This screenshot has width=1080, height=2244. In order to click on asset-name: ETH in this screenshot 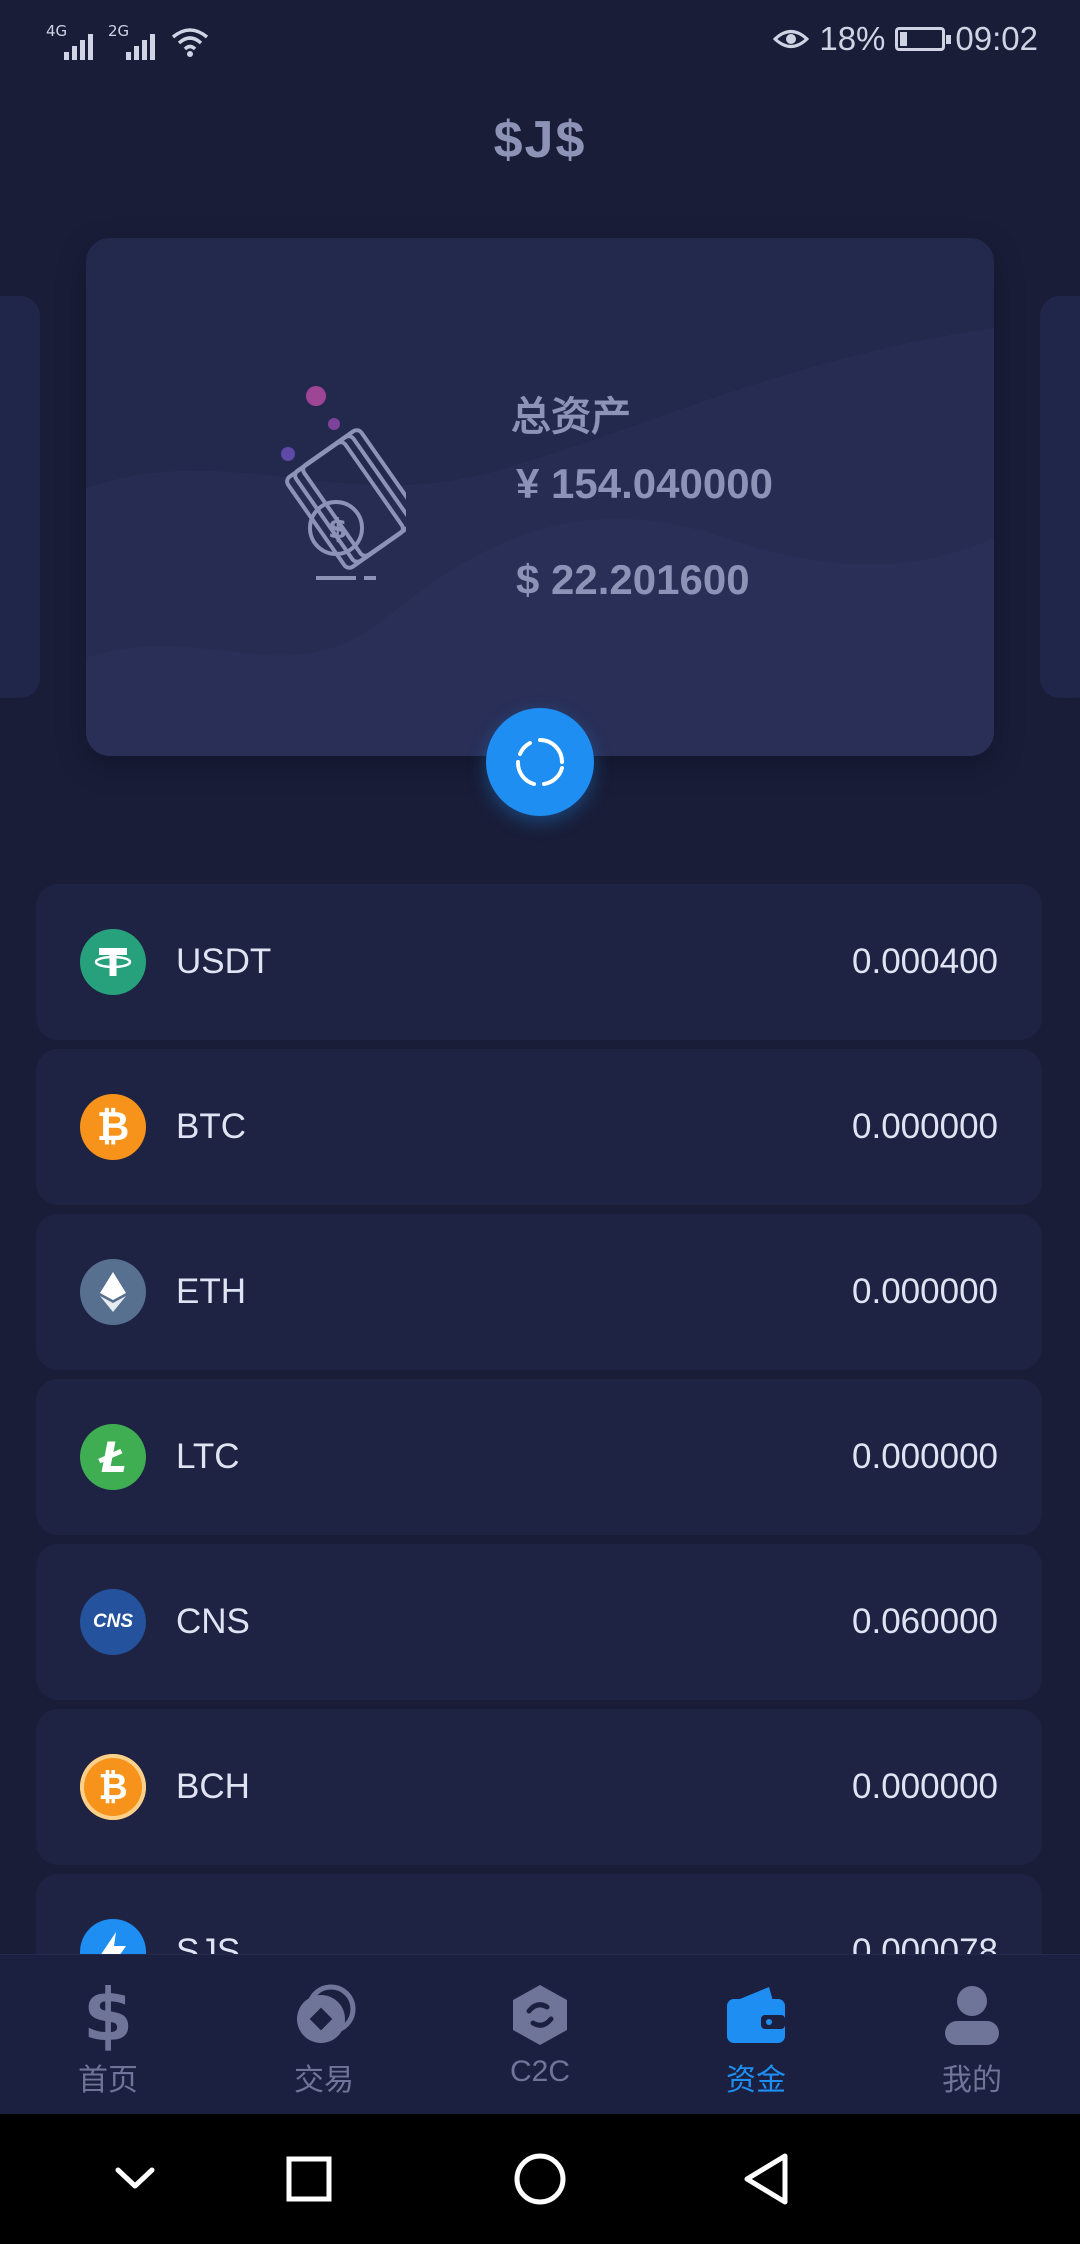, I will do `click(211, 1291)`.